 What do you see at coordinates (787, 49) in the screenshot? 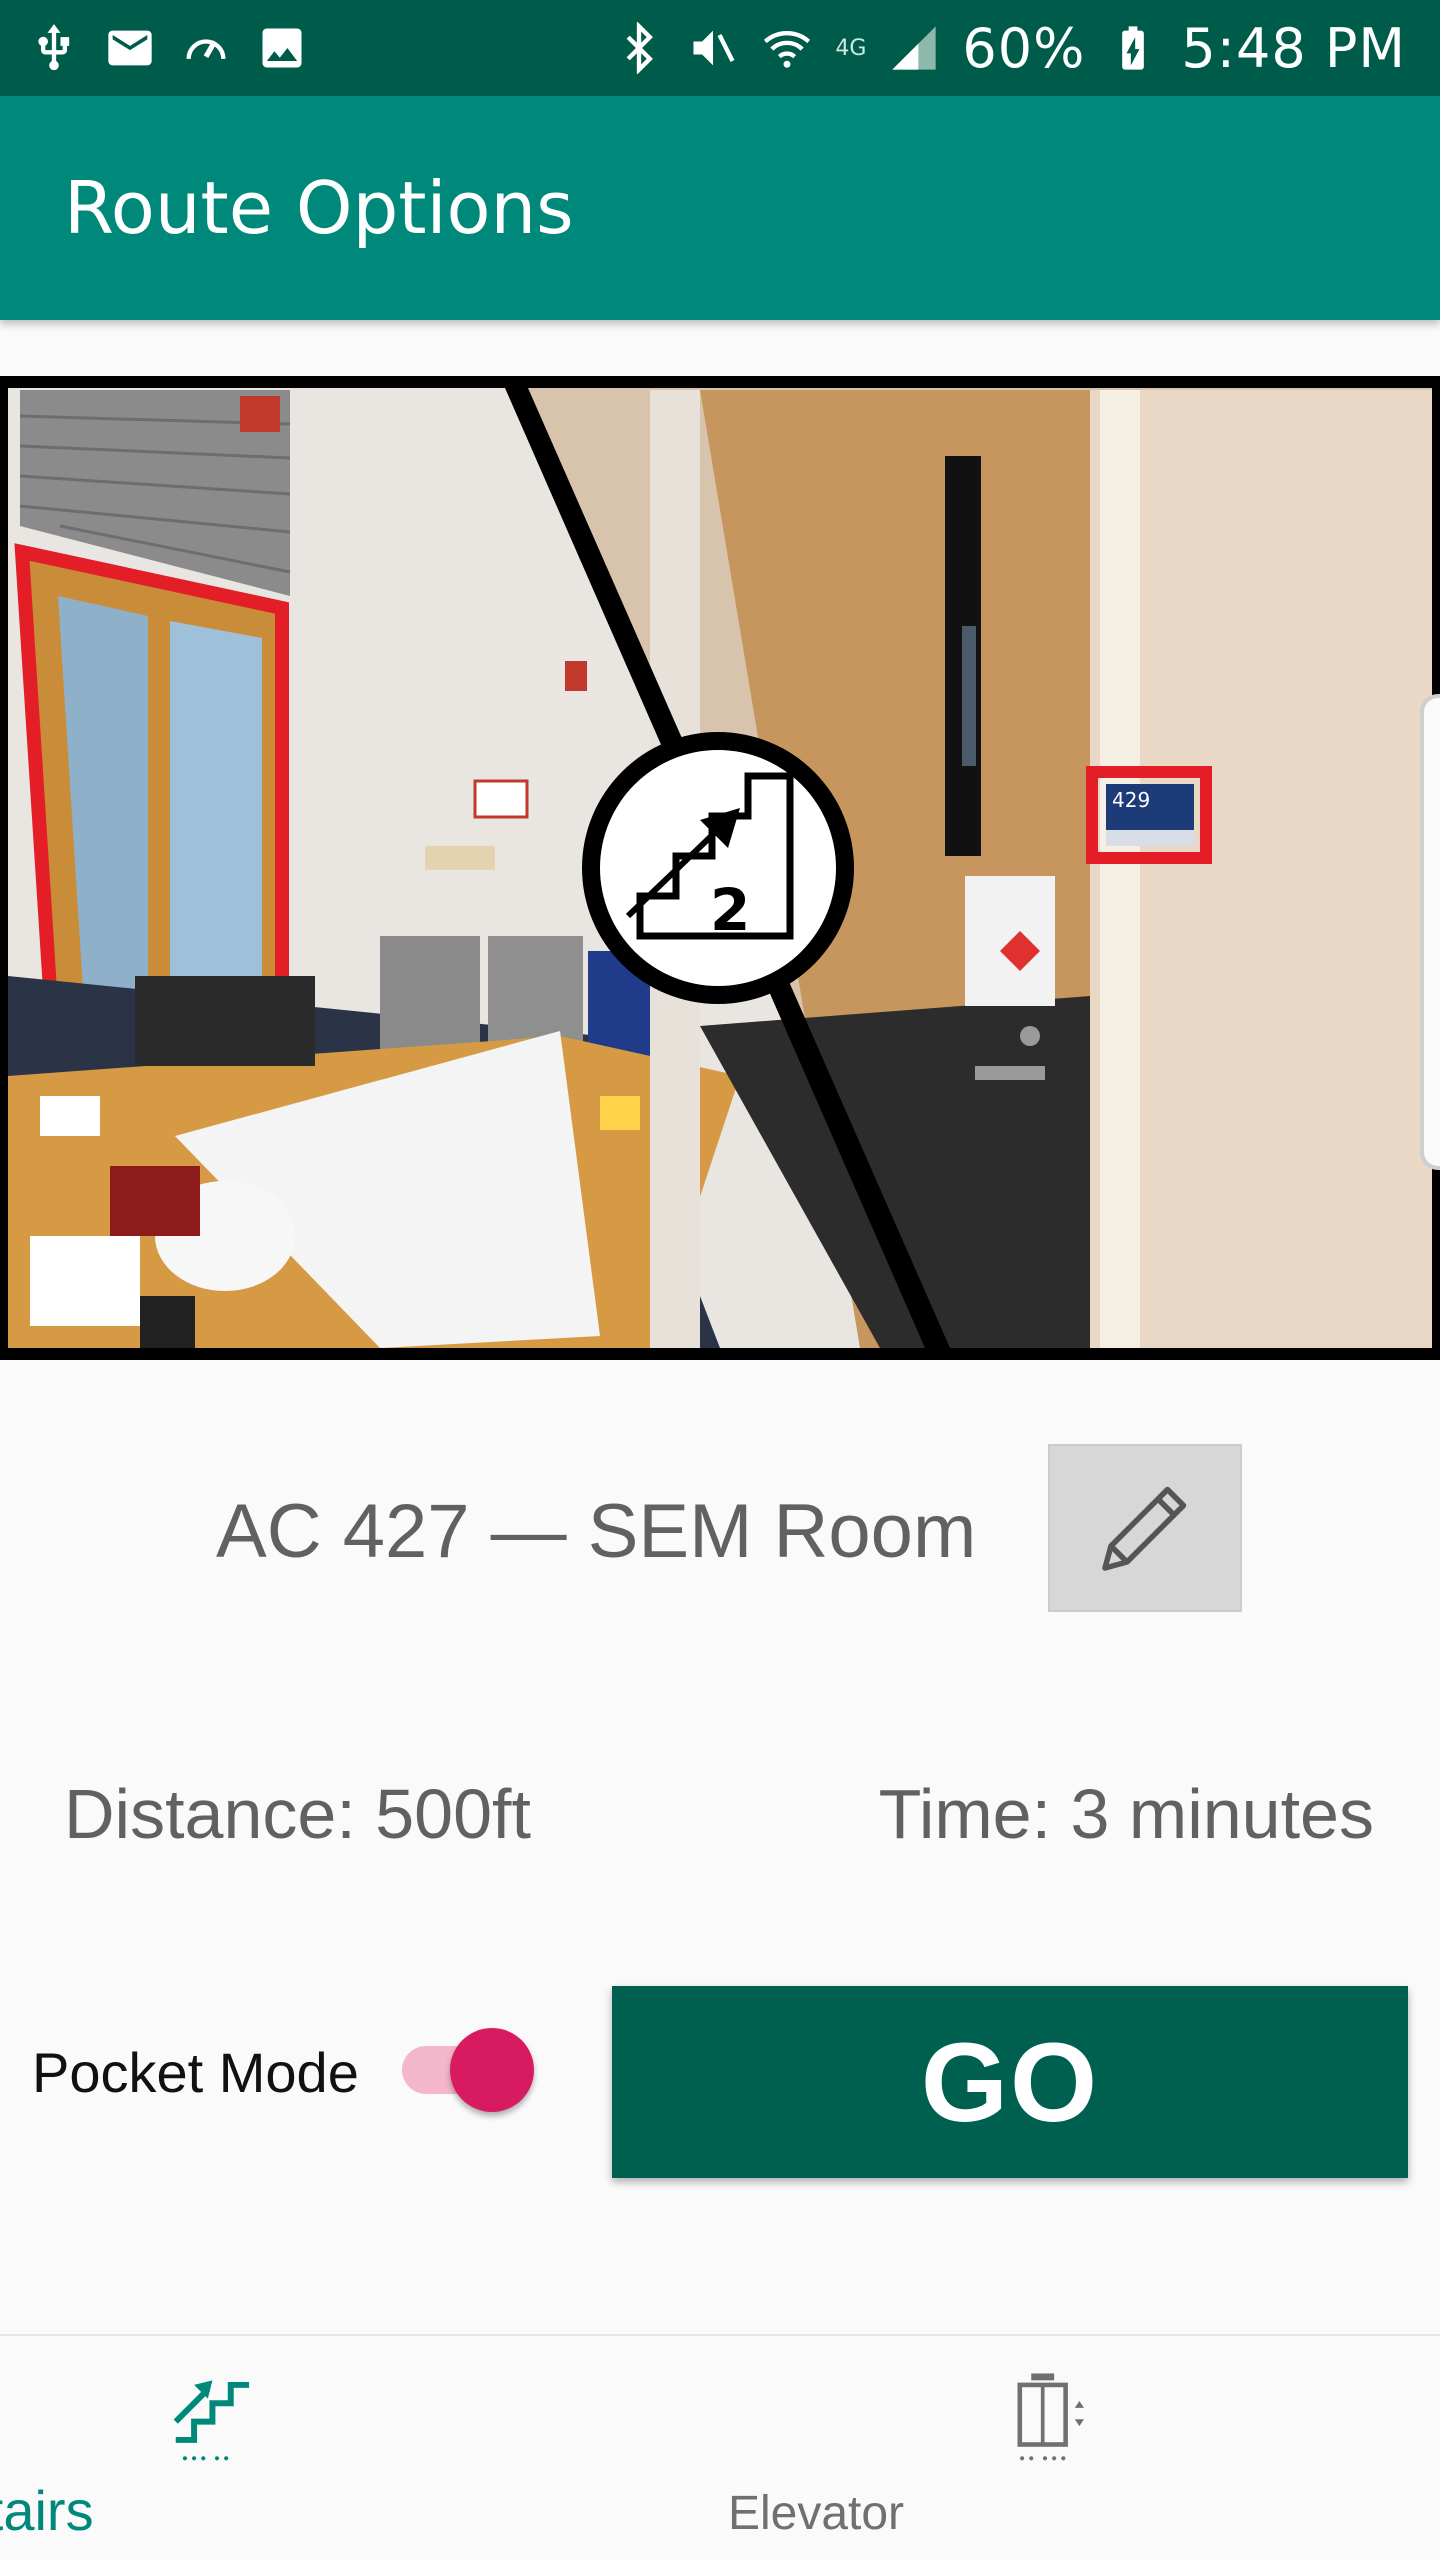
I see `wifi-icon` at bounding box center [787, 49].